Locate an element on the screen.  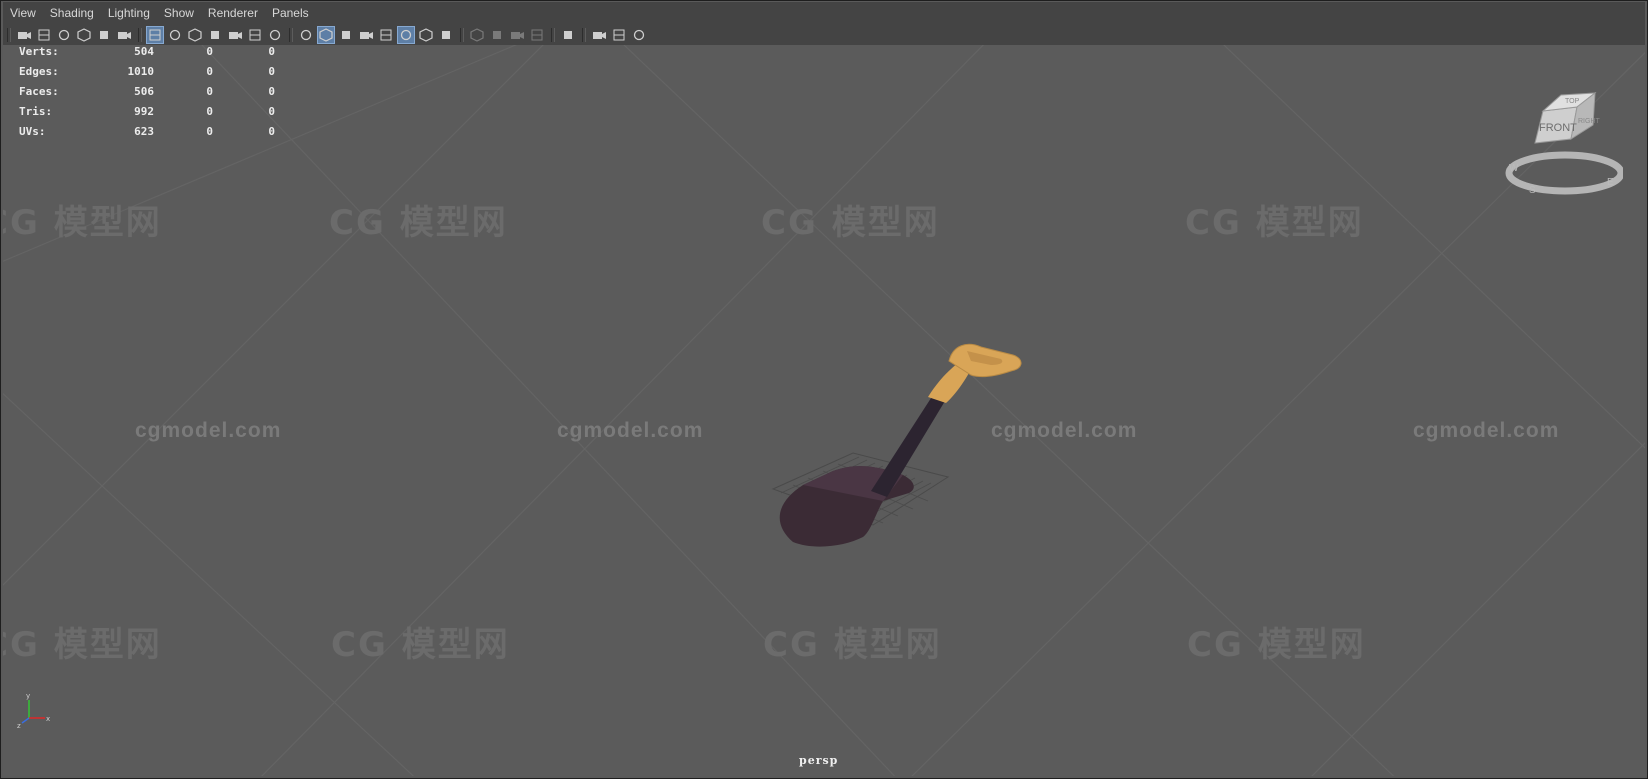
xray-active-components-icon is located at coordinates (619, 34).